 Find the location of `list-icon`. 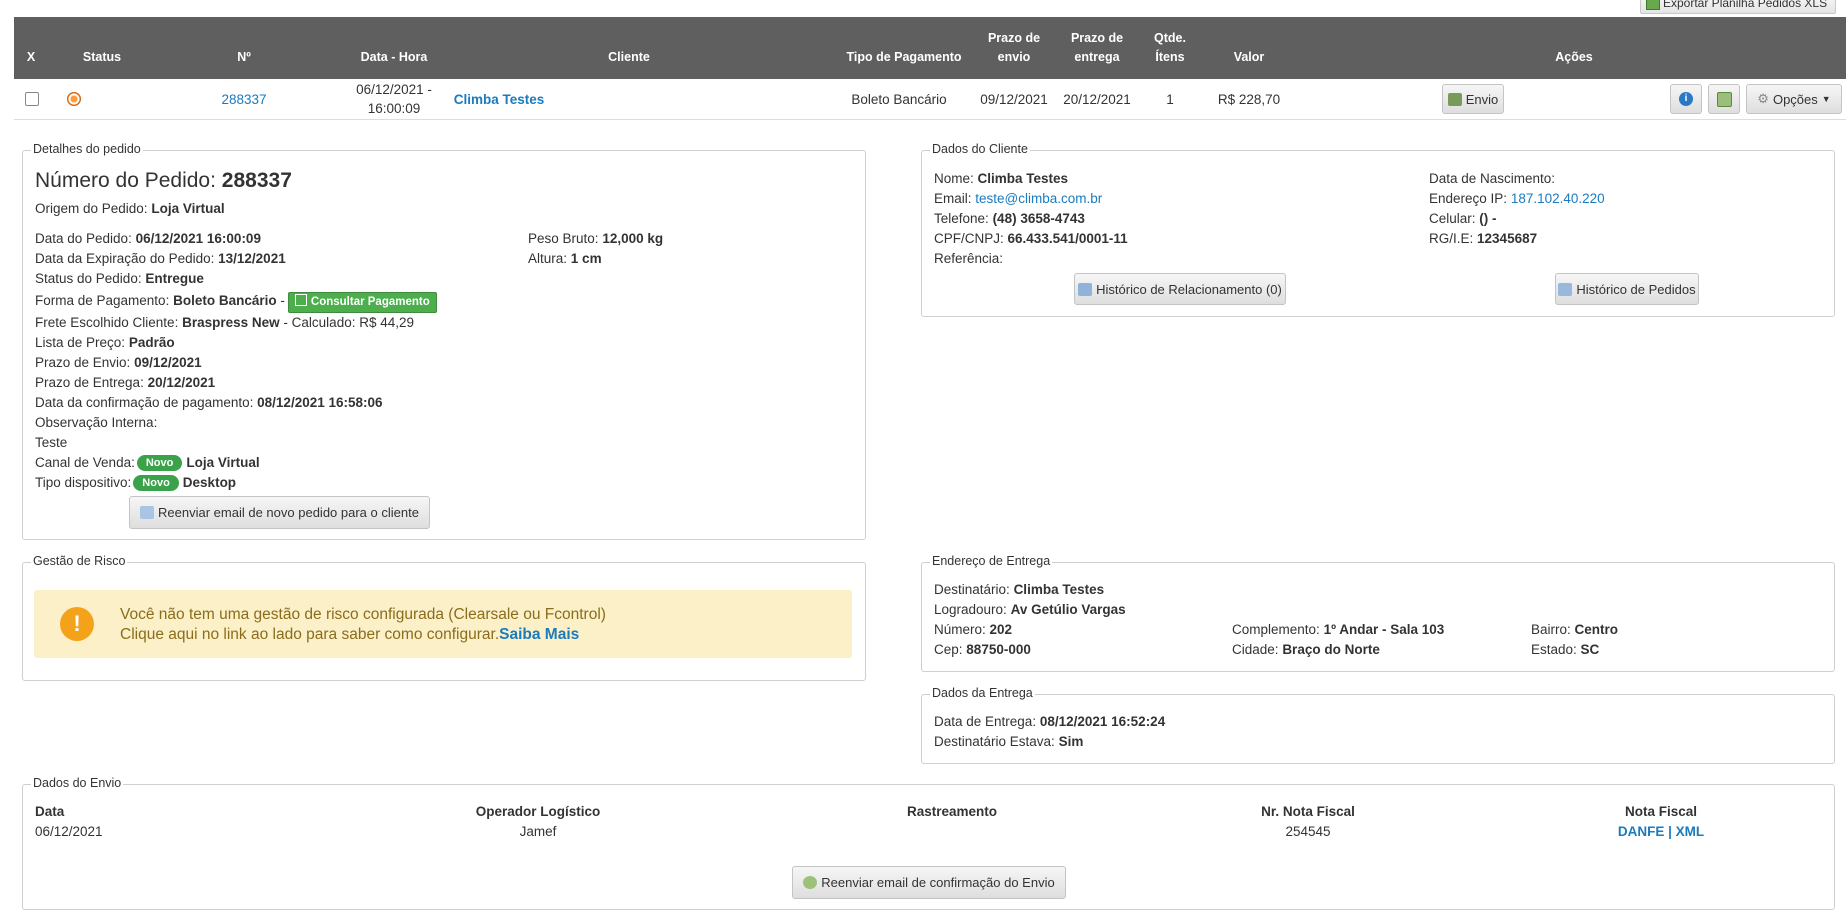

list-icon is located at coordinates (1565, 289).